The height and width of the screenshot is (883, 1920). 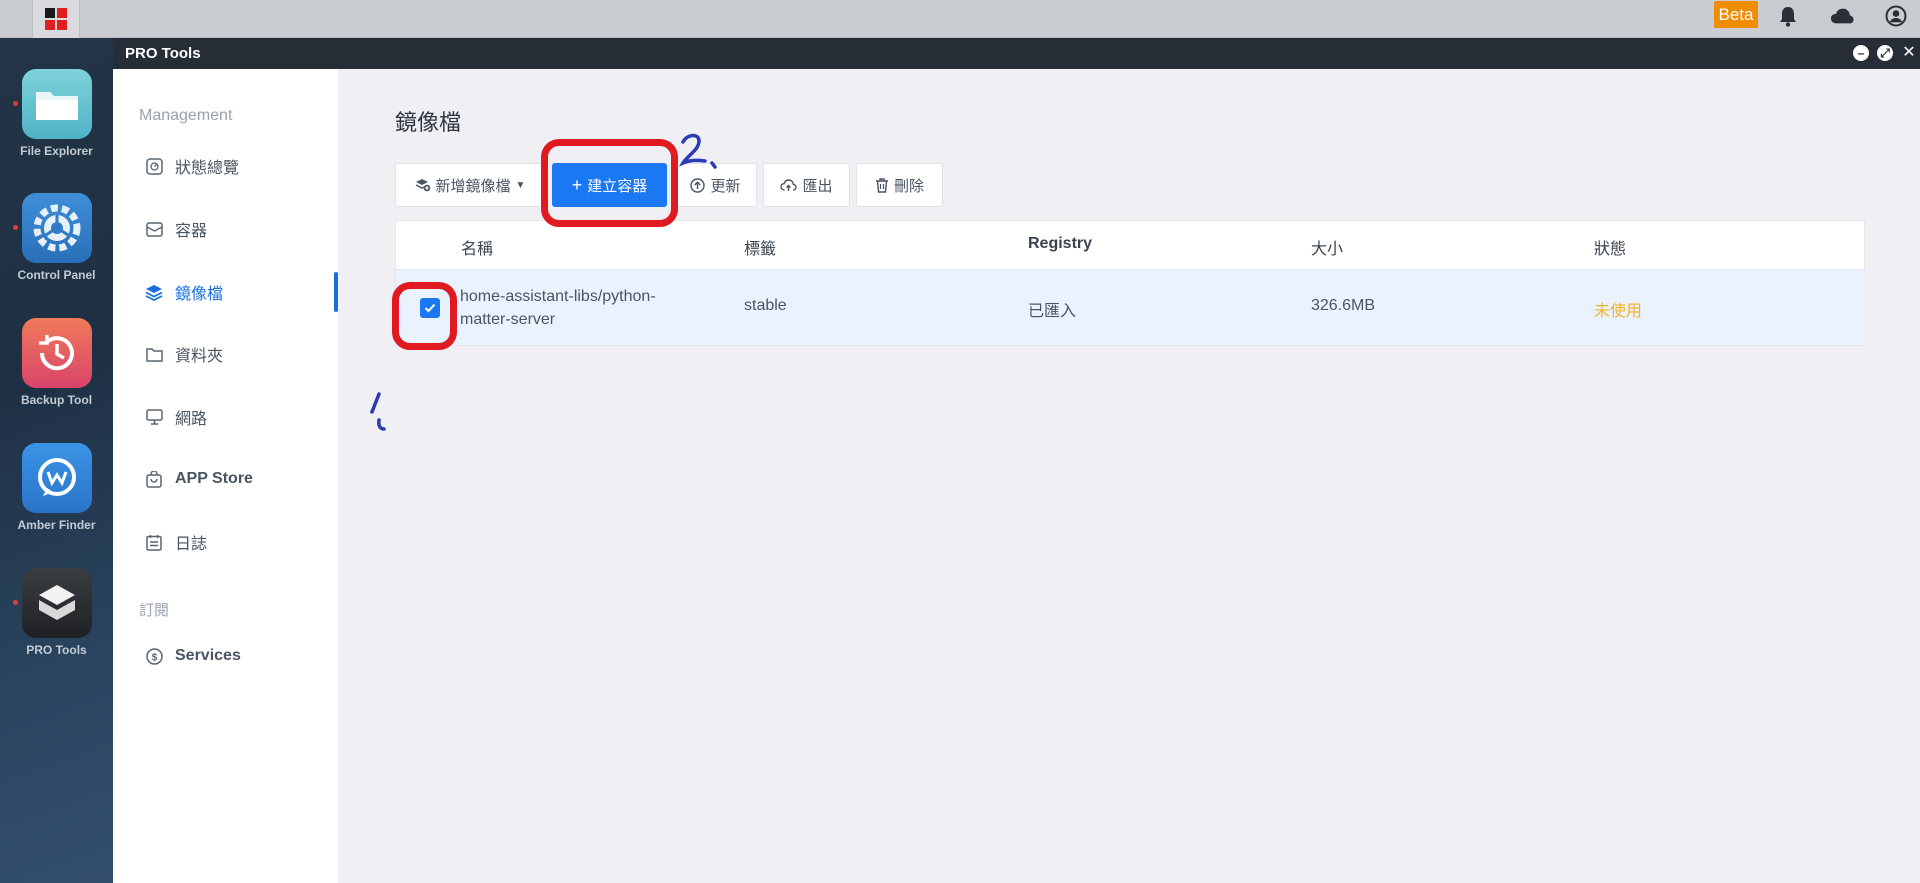 I want to click on cell-registry: 已匯入, so click(x=1052, y=311).